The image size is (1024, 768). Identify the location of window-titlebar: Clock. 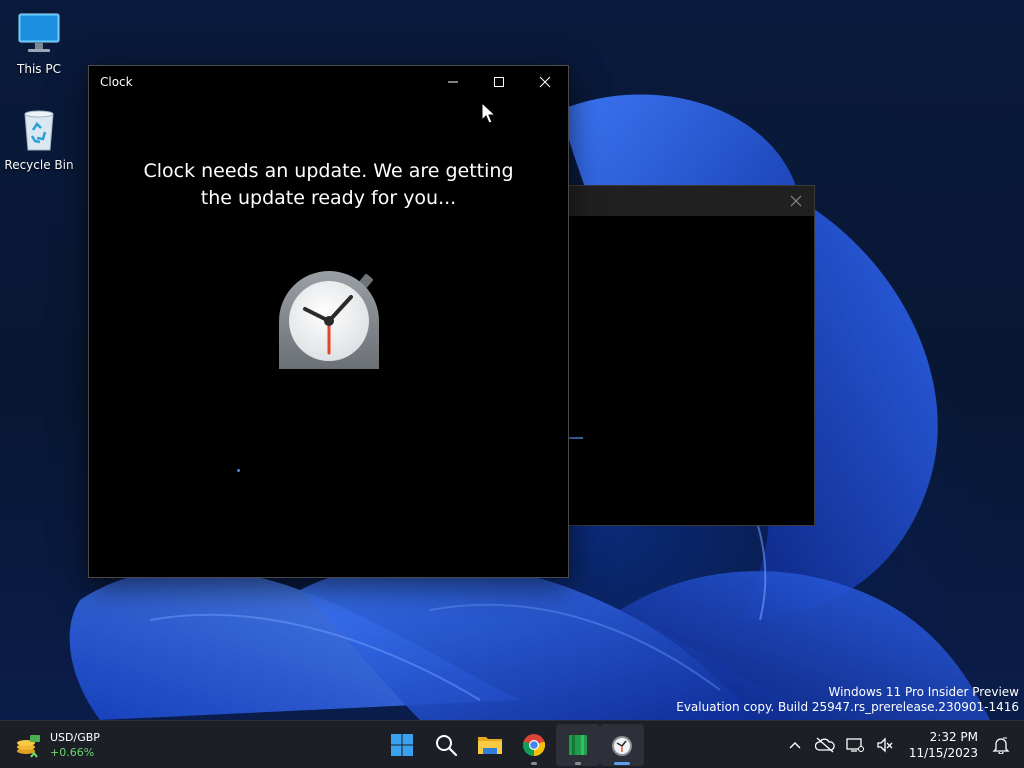
(328, 82).